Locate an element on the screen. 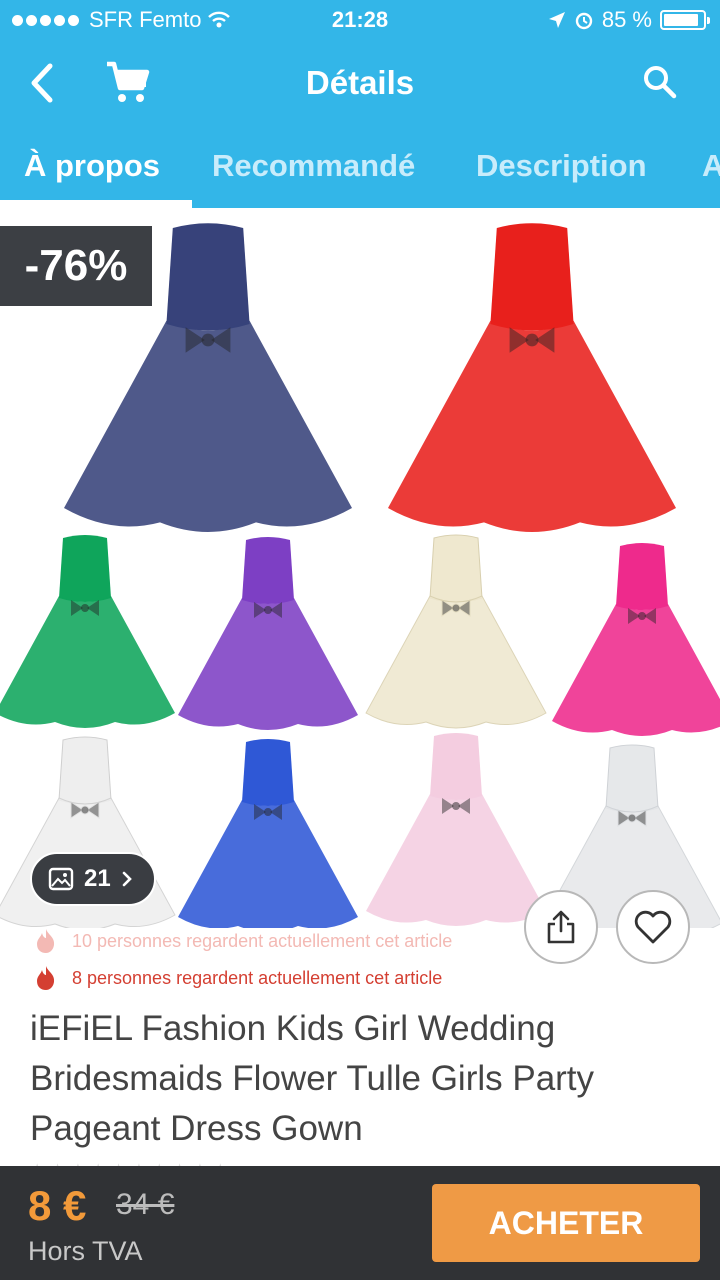 This screenshot has width=720, height=1280. original-price: 34 € is located at coordinates (145, 1204).